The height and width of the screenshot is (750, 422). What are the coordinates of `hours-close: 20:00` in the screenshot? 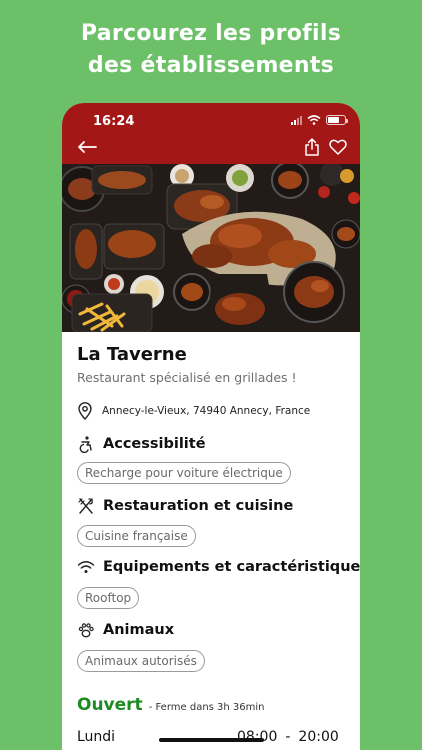 It's located at (318, 737).